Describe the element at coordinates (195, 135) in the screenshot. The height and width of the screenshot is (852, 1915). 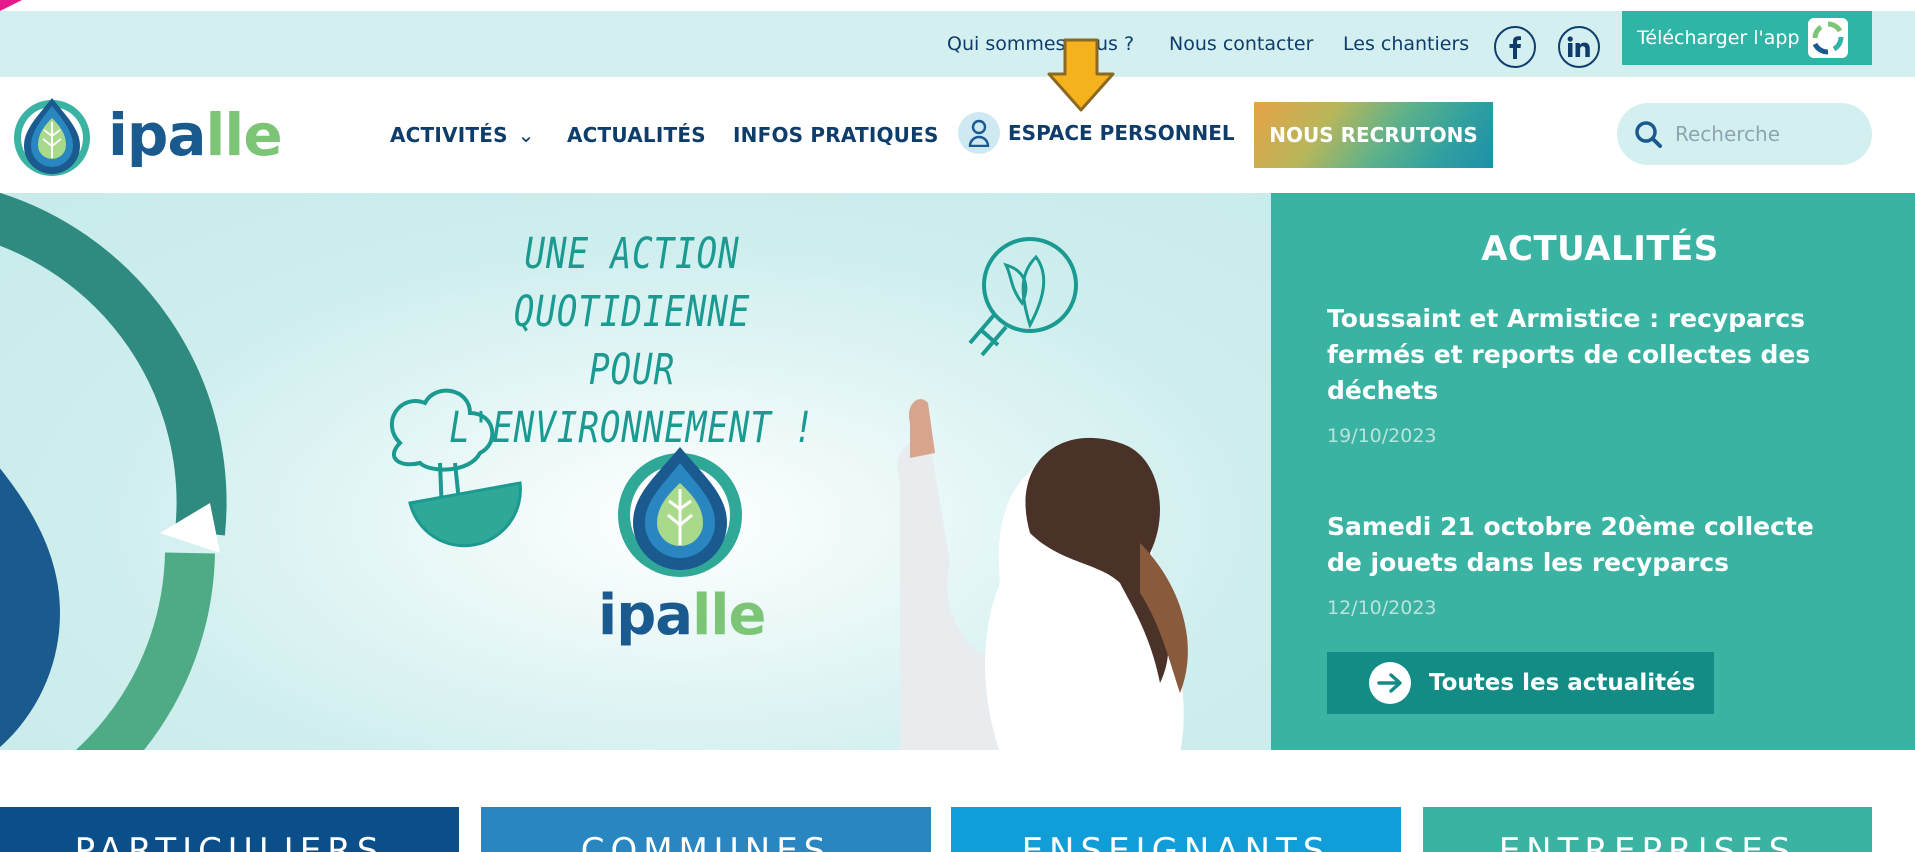
I see `brand-wordmark: ipalle` at that location.